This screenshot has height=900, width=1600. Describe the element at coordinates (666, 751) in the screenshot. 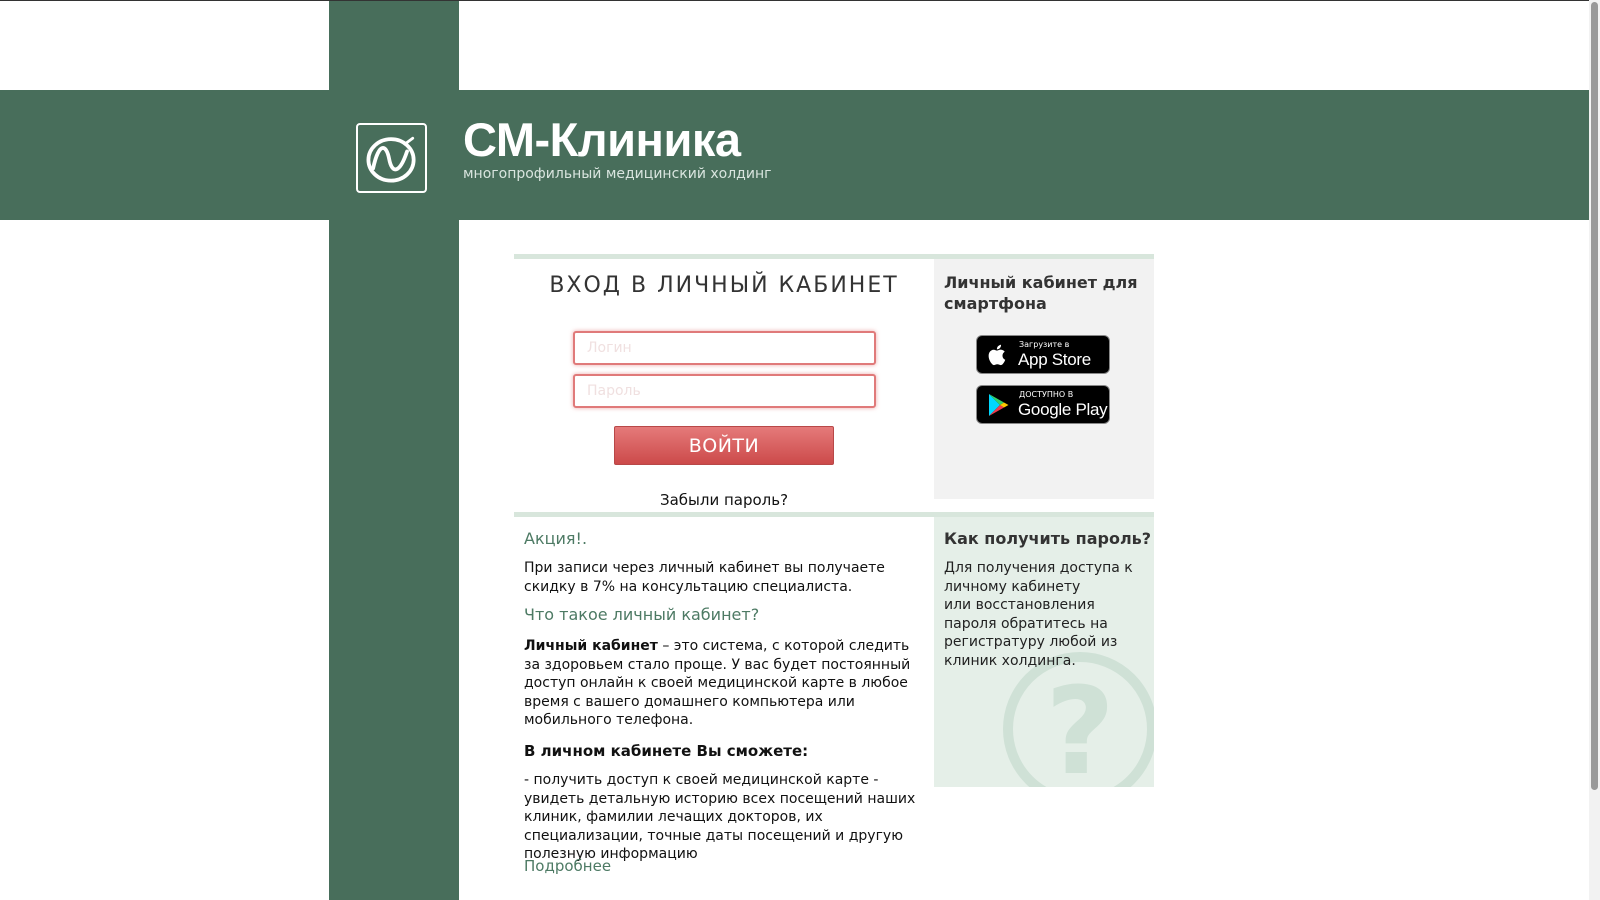

I see `features-title: В личном кабинете Вы сможете:` at that location.